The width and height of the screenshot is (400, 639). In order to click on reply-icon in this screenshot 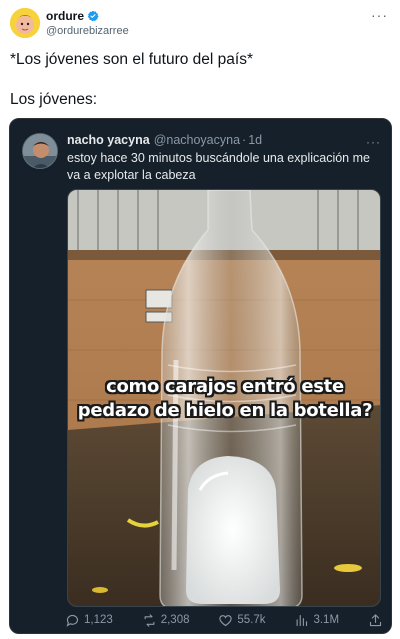, I will do `click(72, 620)`.